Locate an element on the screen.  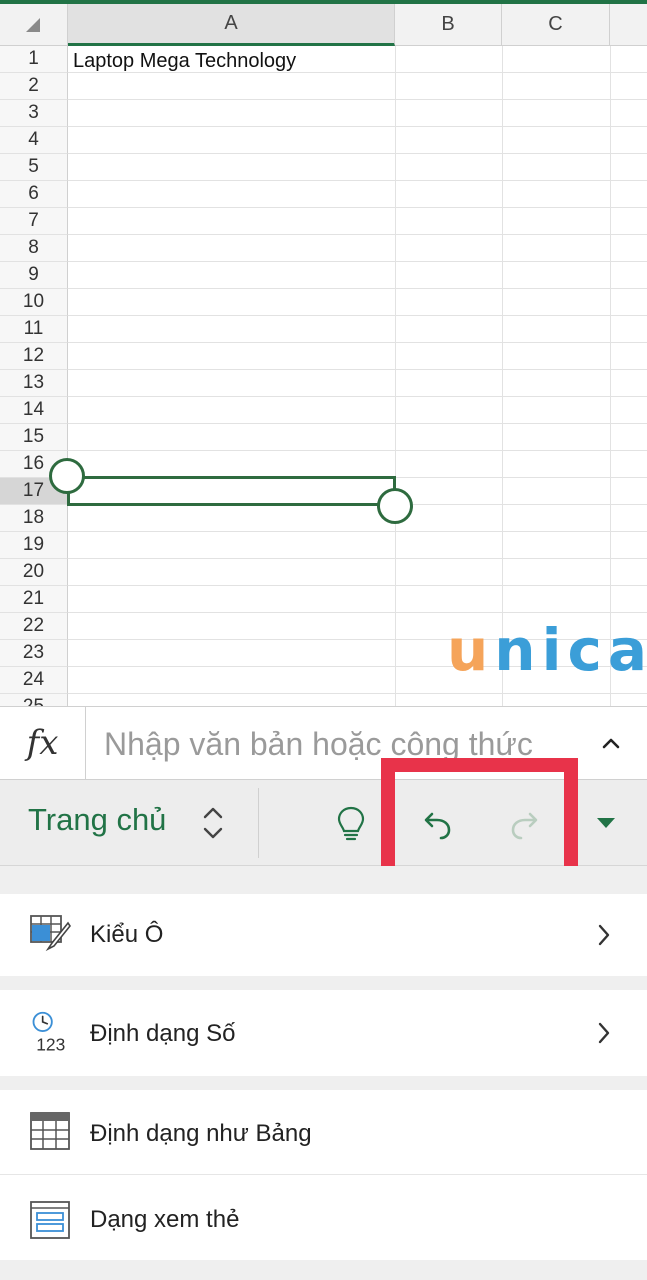
column-header-b: B is located at coordinates (448, 25).